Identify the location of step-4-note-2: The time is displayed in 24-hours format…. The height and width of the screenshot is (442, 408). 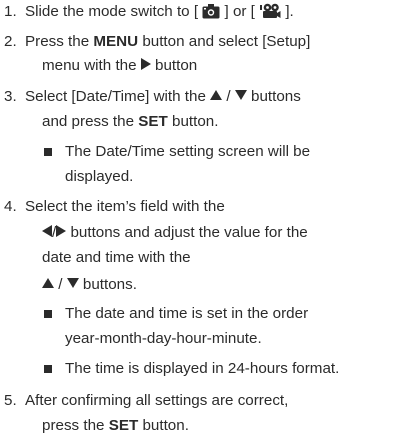
(204, 369).